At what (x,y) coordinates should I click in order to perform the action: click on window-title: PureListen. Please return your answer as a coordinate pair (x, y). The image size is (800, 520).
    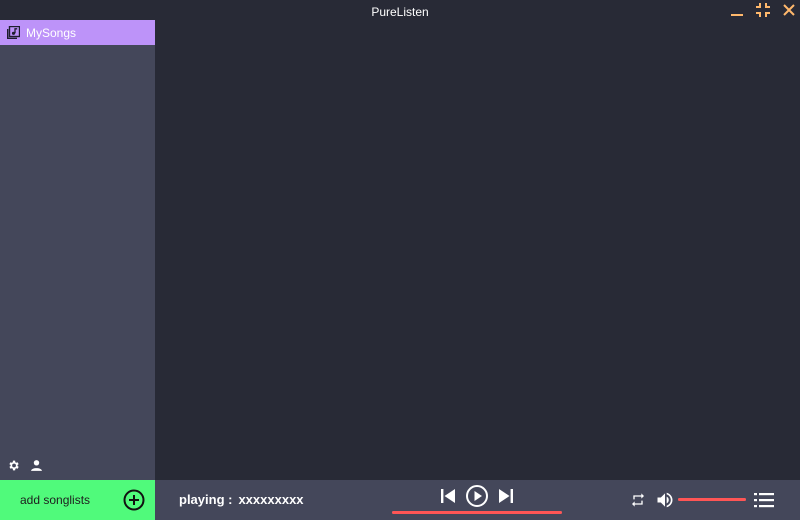
    Looking at the image, I should click on (400, 12).